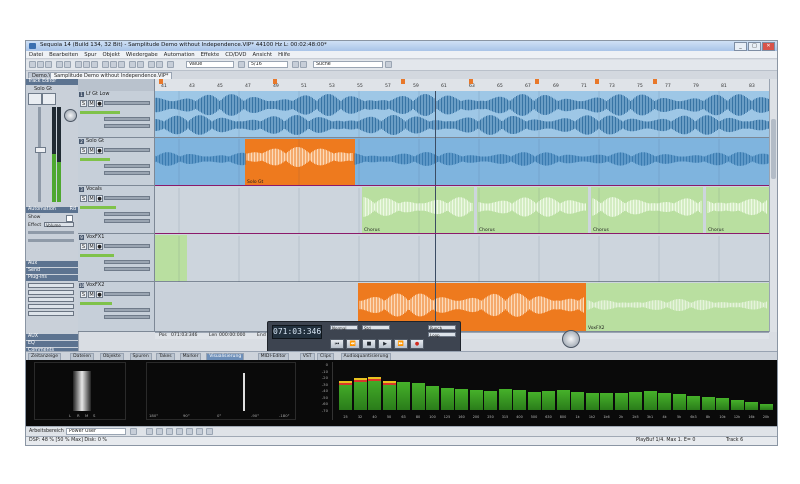 The width and height of the screenshot is (800, 484). I want to click on record-arm-icon, so click(35, 99).